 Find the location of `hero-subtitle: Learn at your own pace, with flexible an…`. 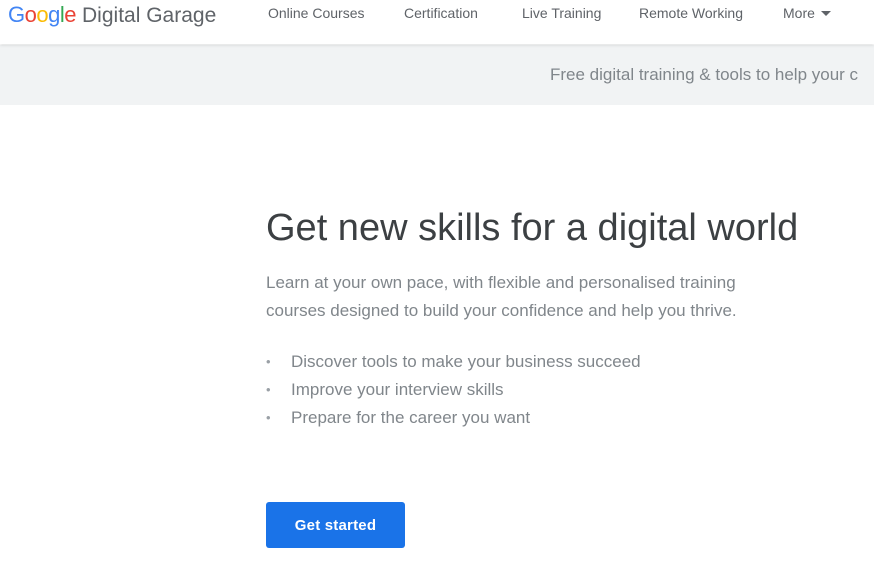

hero-subtitle: Learn at your own pace, with flexible an… is located at coordinates (501, 296).